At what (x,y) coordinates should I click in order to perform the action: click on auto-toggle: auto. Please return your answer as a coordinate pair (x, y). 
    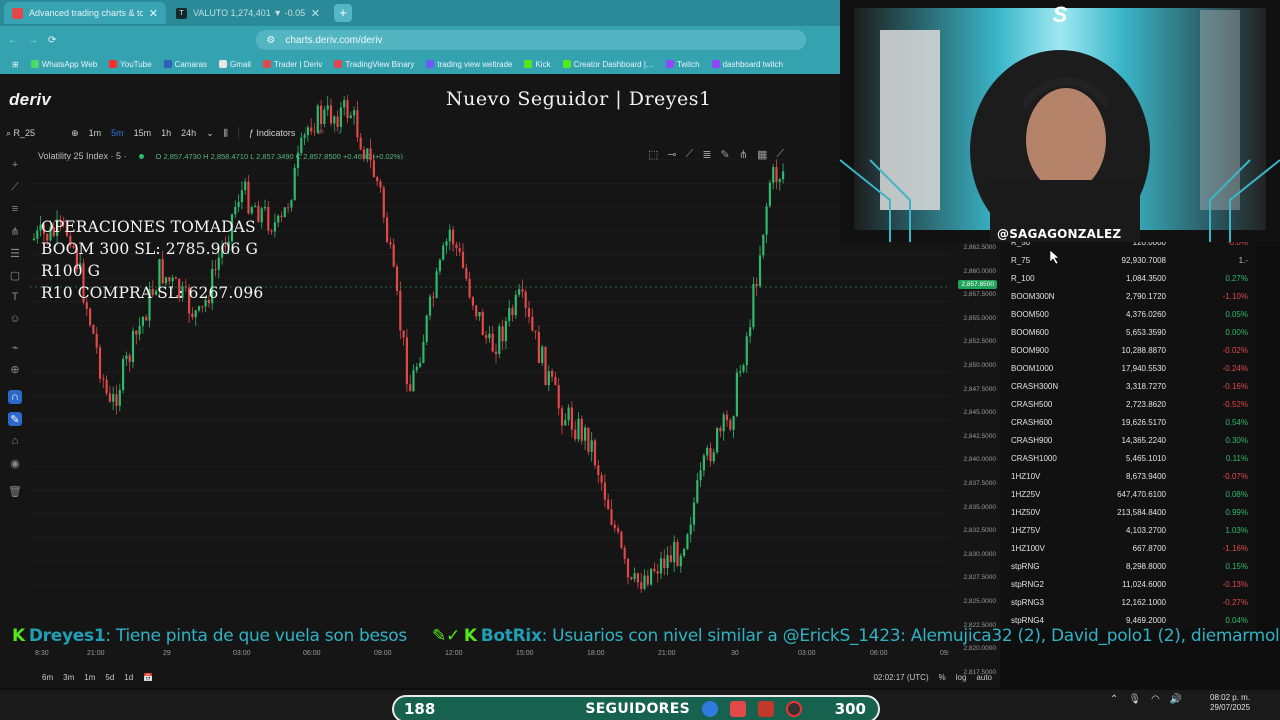
    Looking at the image, I should click on (984, 677).